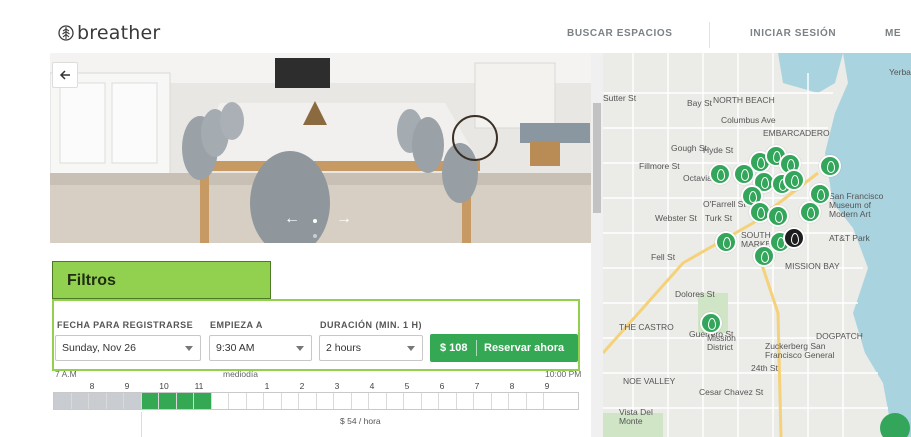 The image size is (911, 437). Describe the element at coordinates (748, 120) in the screenshot. I see `map-label: Columbus Ave` at that location.